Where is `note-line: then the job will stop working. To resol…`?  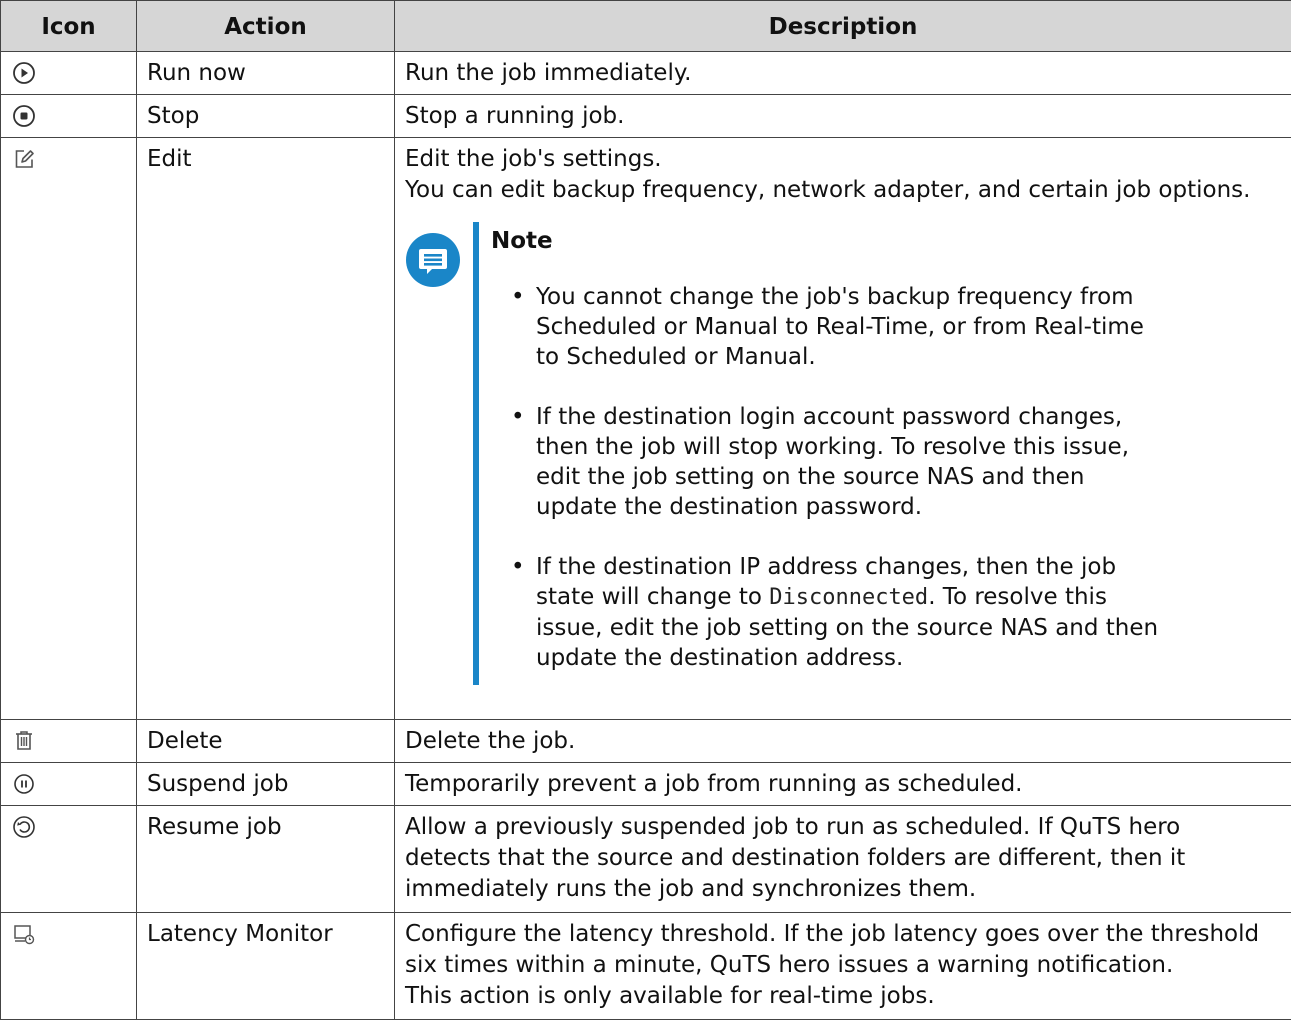 note-line: then the job will stop working. To resol… is located at coordinates (908, 447).